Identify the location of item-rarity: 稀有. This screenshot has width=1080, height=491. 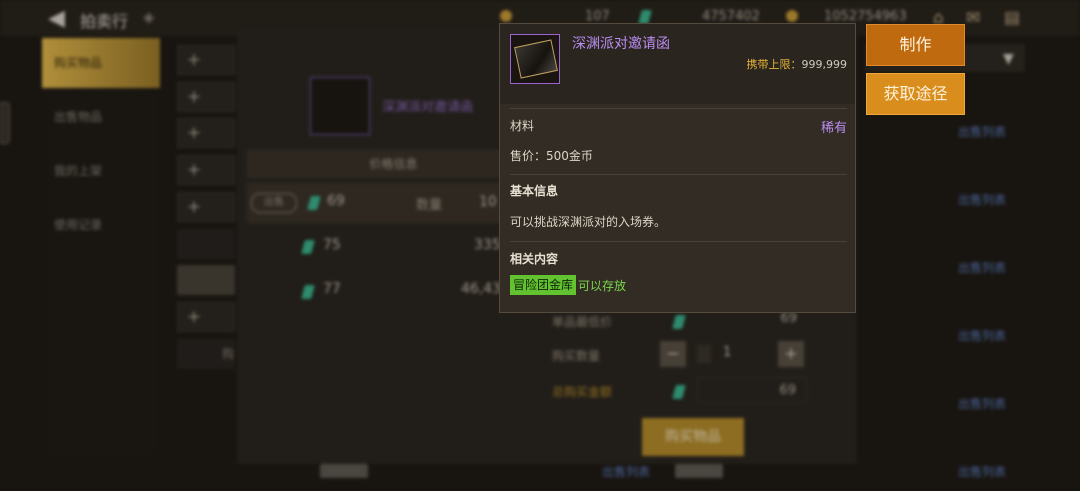
(833, 128).